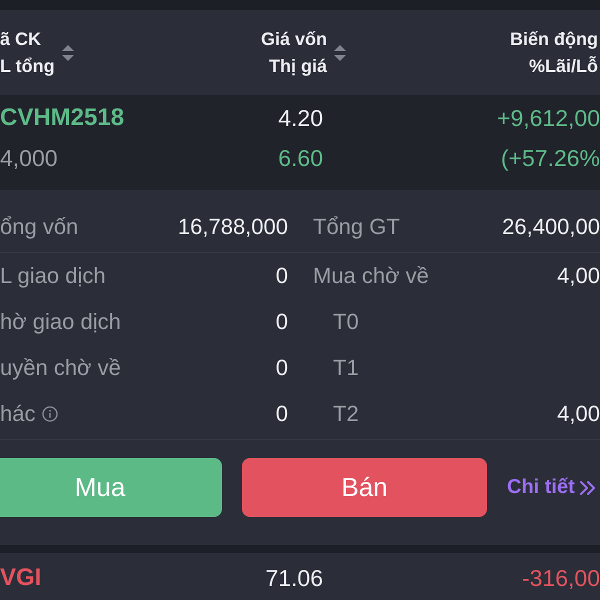 Image resolution: width=600 pixels, height=600 pixels. What do you see at coordinates (548, 117) in the screenshot?
I see `profit-value: +9,612,00` at bounding box center [548, 117].